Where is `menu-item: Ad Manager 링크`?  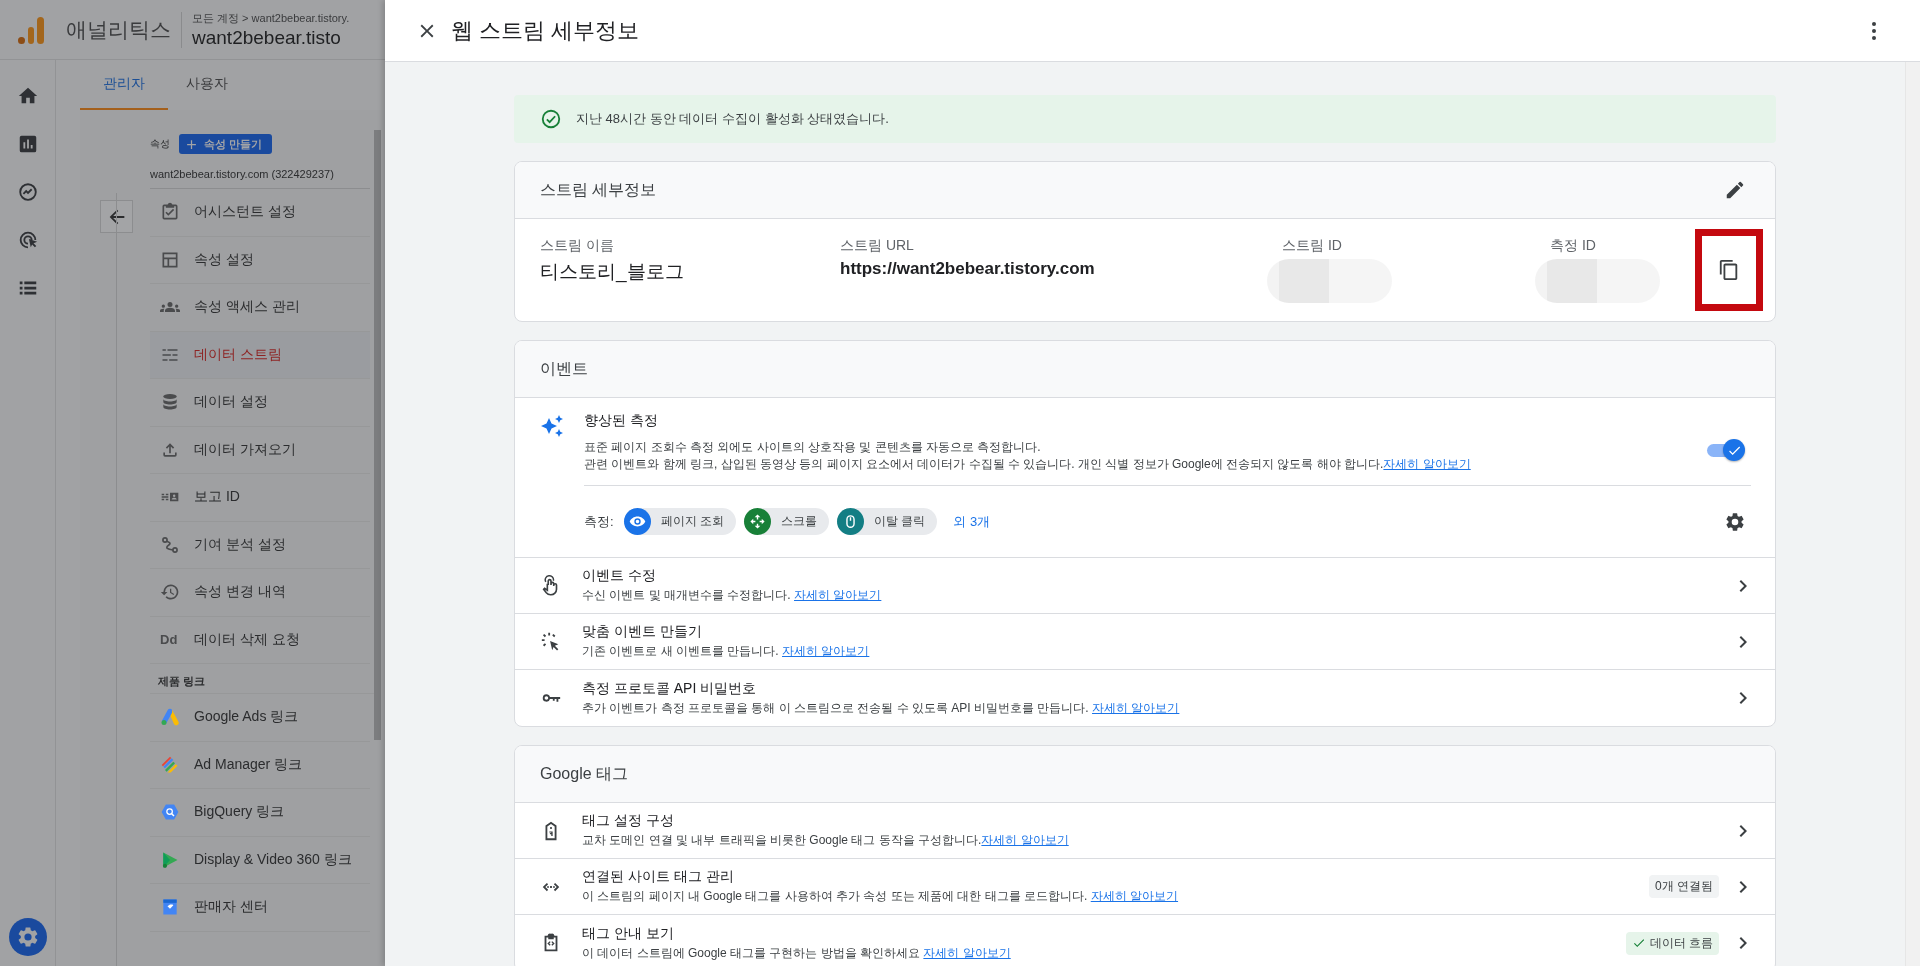 menu-item: Ad Manager 링크 is located at coordinates (260, 765).